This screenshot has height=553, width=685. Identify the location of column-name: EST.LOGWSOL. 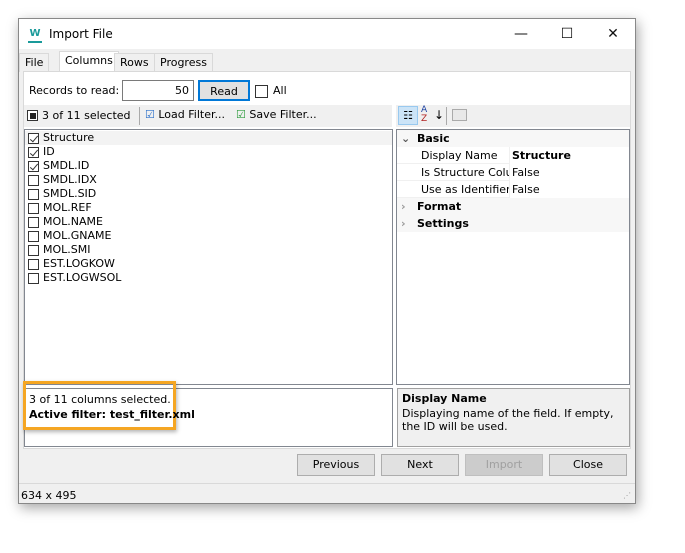
(82, 277).